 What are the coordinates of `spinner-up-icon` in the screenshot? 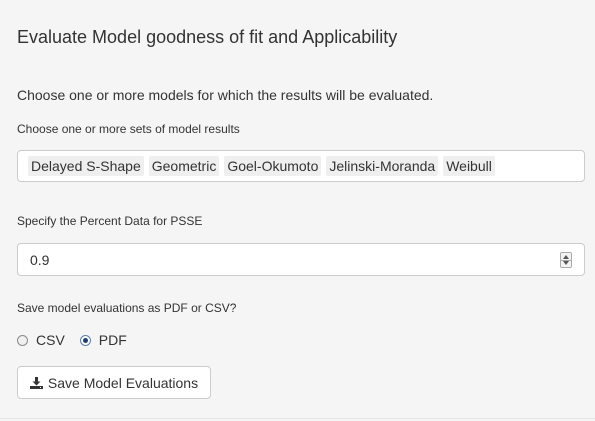 It's located at (566, 257).